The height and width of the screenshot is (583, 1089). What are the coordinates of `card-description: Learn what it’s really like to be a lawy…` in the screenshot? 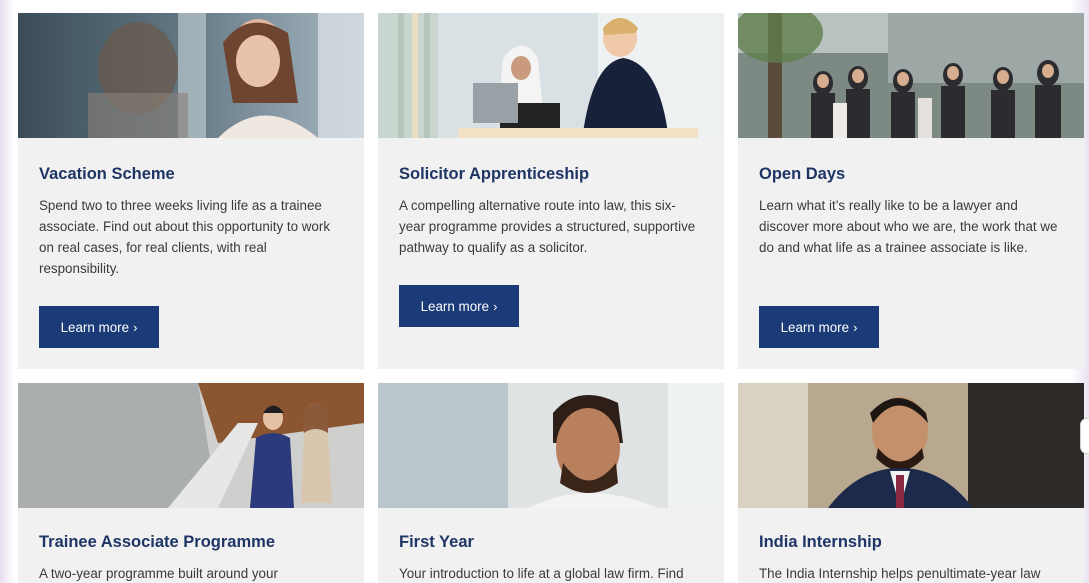 It's located at (908, 226).